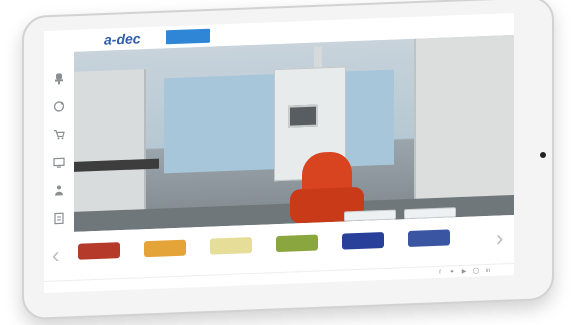  I want to click on tool-sidebar, so click(59, 142).